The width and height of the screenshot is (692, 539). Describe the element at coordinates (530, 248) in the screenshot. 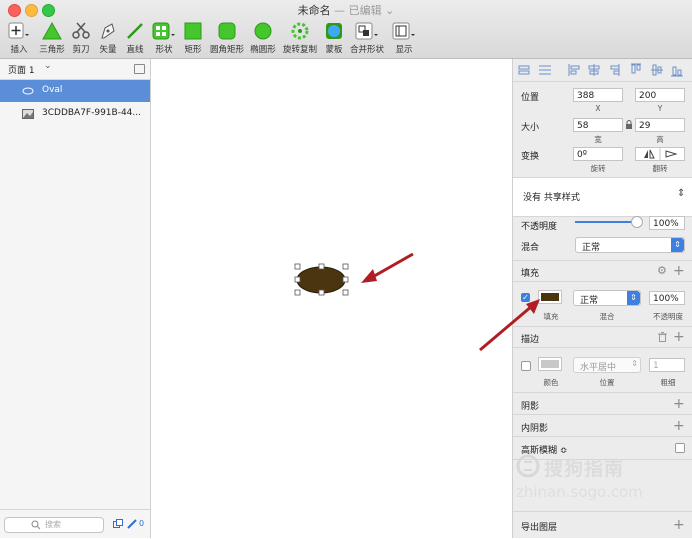

I see `blend-label: 混合` at that location.